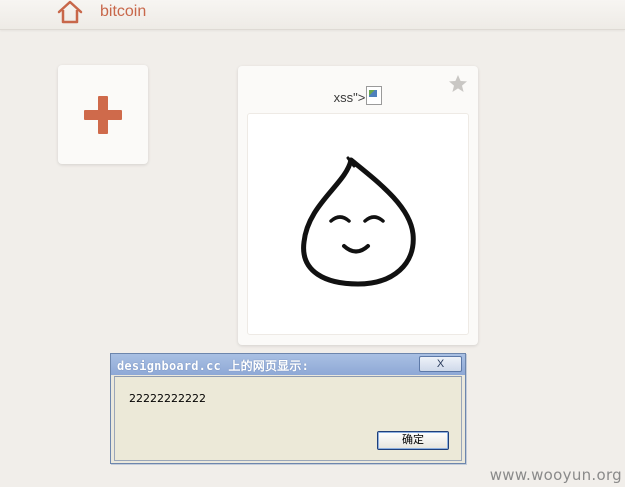 The image size is (625, 487). I want to click on board-title-text: xss">, so click(349, 97).